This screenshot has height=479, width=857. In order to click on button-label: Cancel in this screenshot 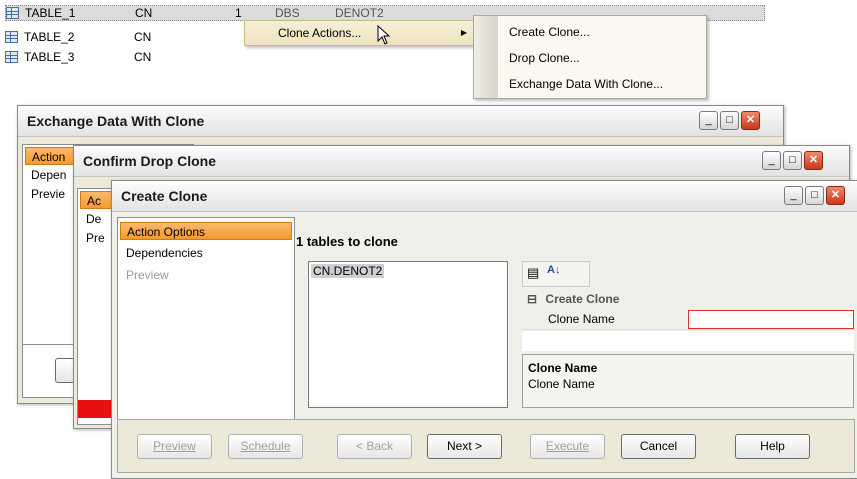, I will do `click(658, 446)`.